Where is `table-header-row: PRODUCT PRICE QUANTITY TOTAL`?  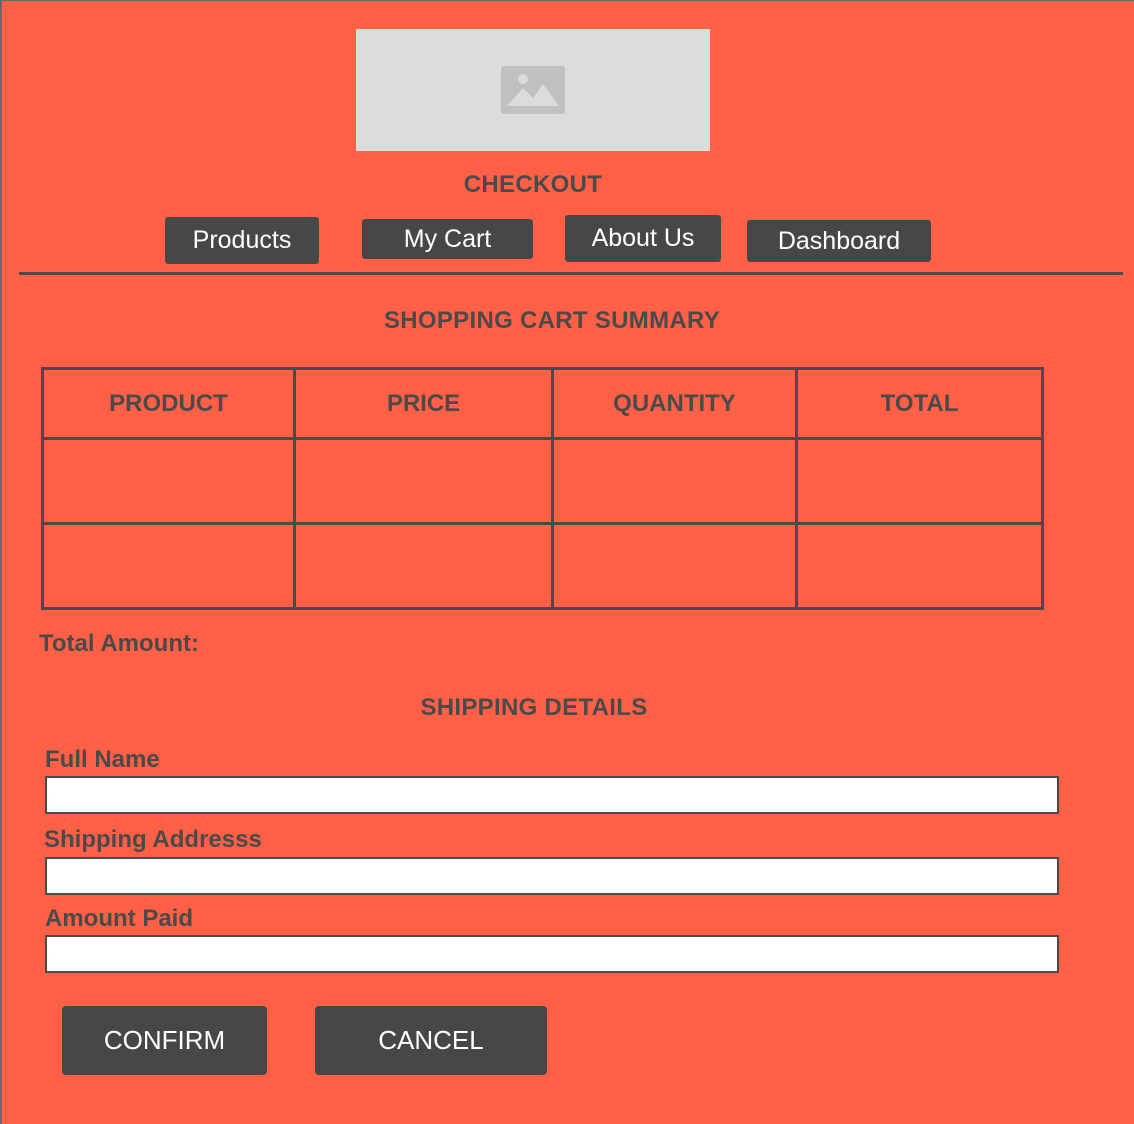
table-header-row: PRODUCT PRICE QUANTITY TOTAL is located at coordinates (542, 403).